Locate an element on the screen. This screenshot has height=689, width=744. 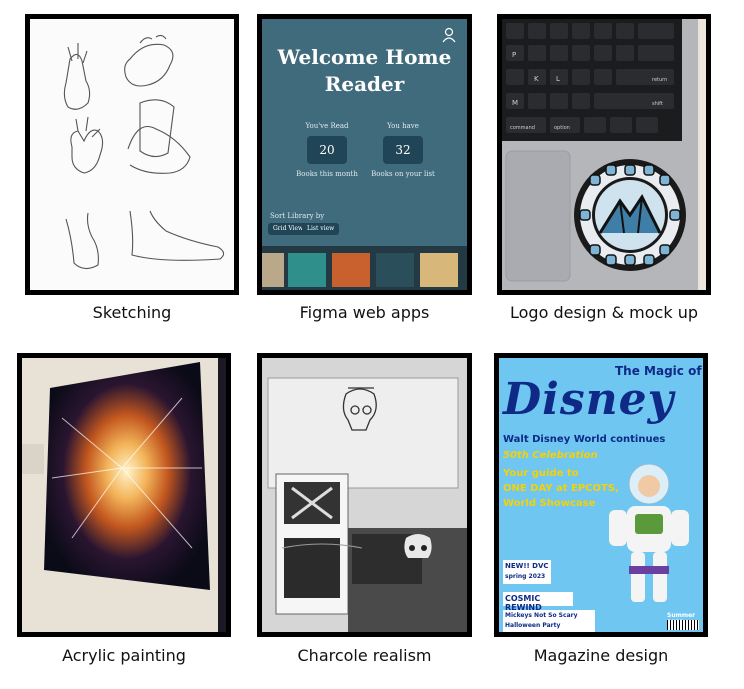
have-count: 32 is located at coordinates (403, 150).